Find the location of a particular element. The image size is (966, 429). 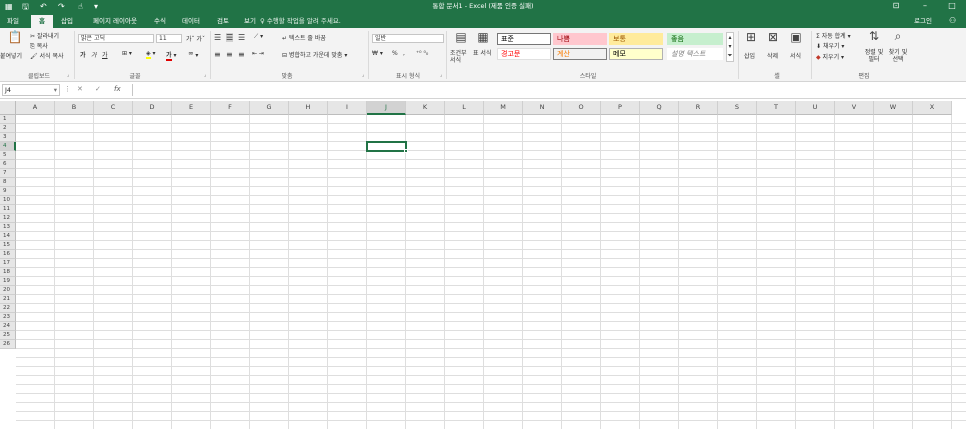

grow-font-icon: 가ˆ 가ˇ is located at coordinates (195, 38).